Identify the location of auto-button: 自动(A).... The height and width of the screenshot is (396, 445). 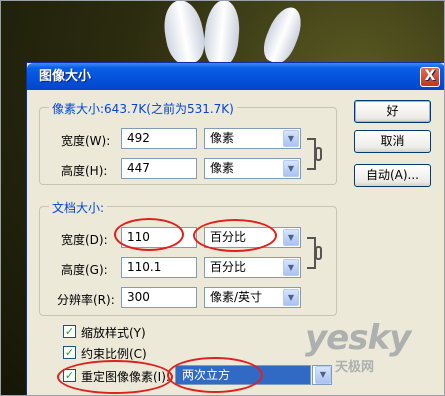
(392, 175).